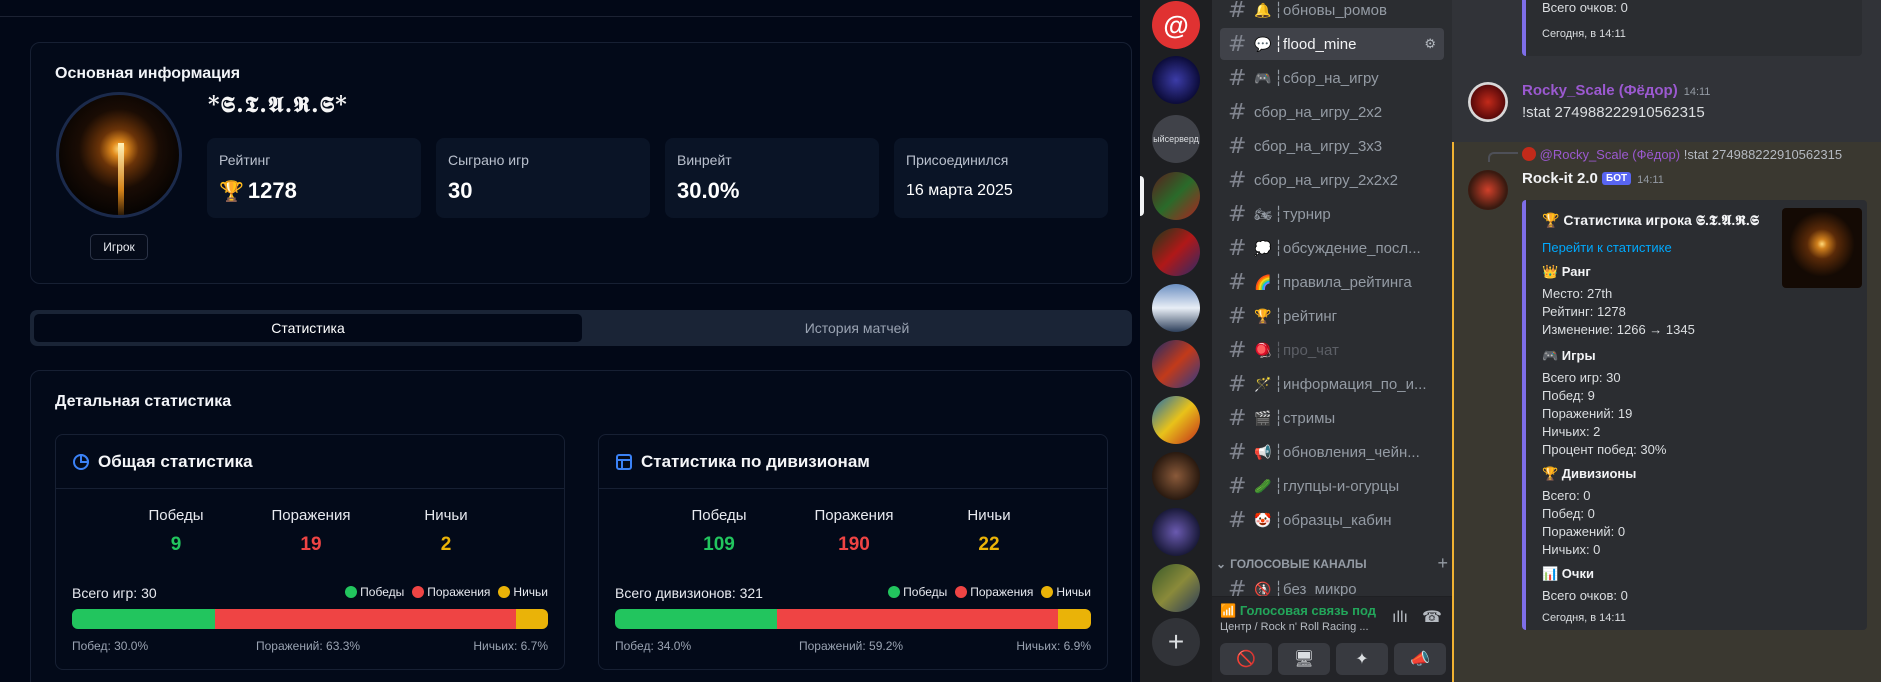  I want to click on channel-name: ┆глупцы-и-огурцы, so click(1337, 486).